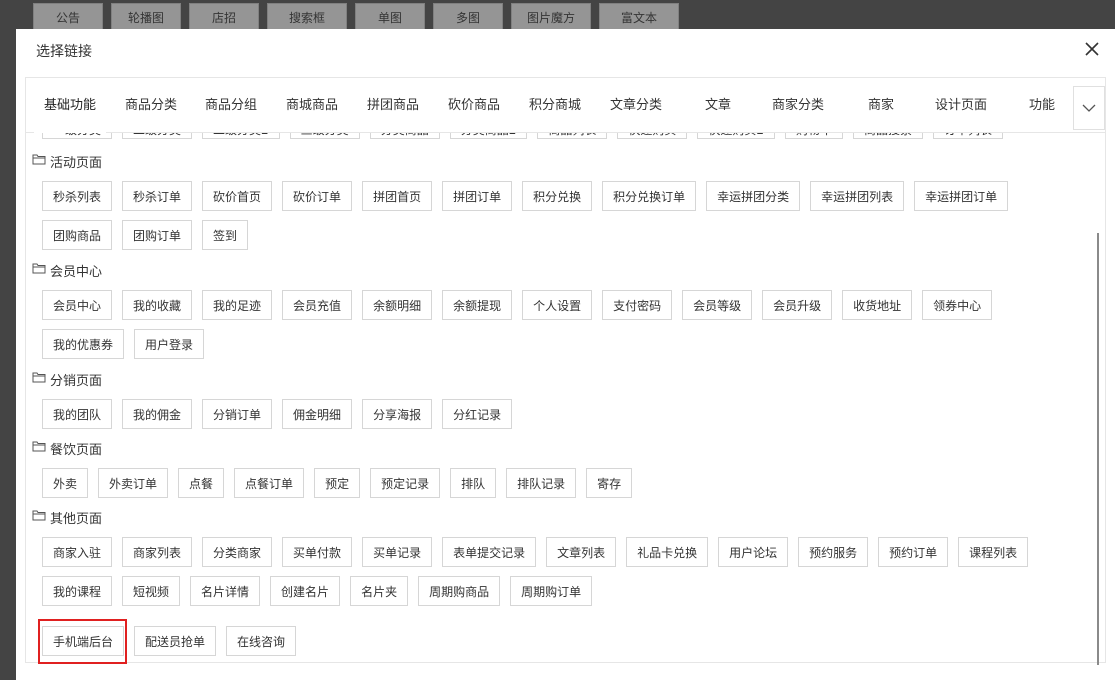 Image resolution: width=1115 pixels, height=680 pixels. What do you see at coordinates (65, 483) in the screenshot?
I see `link-button: 外卖` at bounding box center [65, 483].